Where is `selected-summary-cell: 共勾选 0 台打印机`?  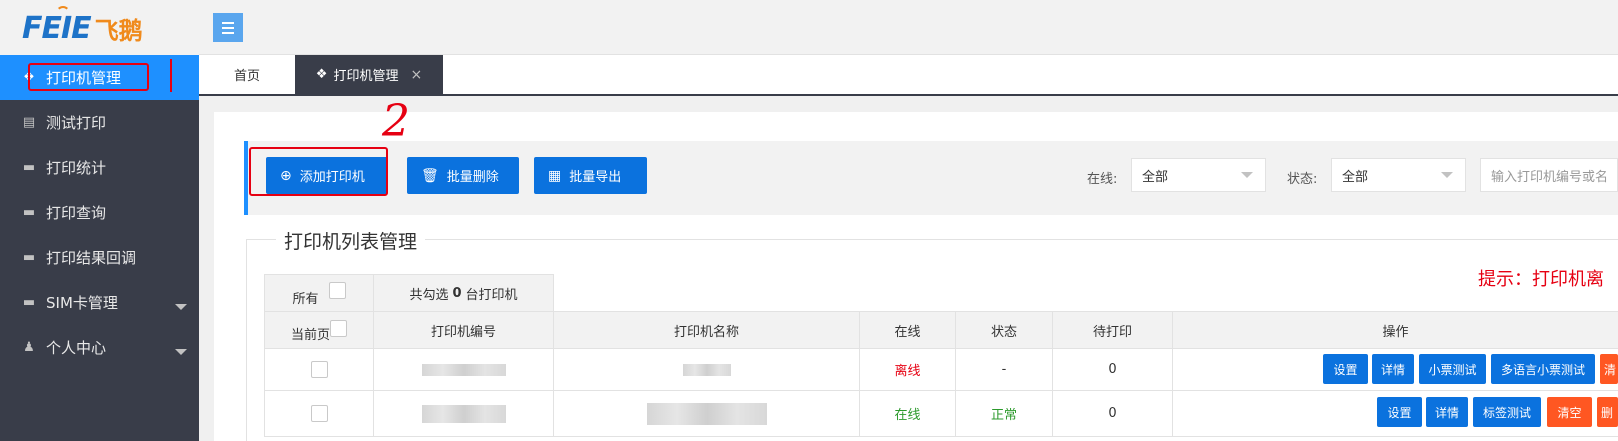 selected-summary-cell: 共勾选 0 台打印机 is located at coordinates (463, 293).